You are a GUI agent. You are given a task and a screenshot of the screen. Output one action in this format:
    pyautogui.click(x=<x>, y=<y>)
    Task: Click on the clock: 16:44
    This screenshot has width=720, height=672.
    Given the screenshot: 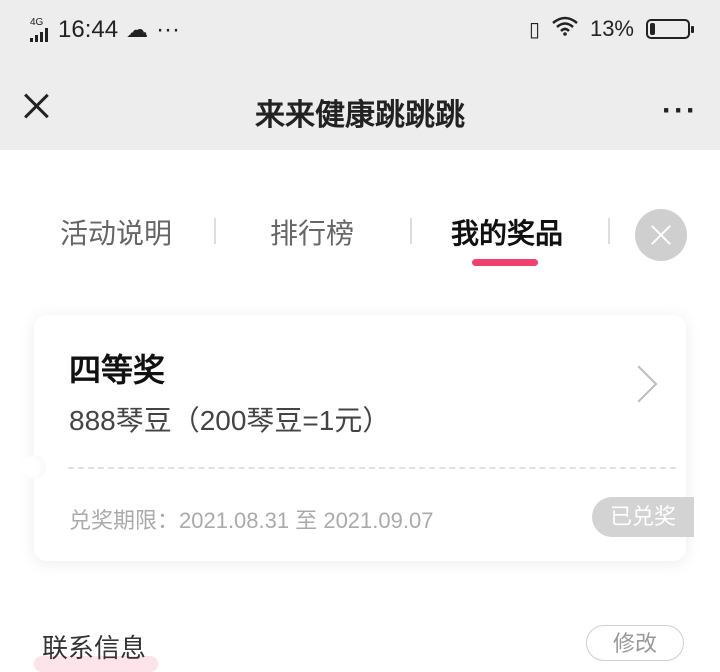 What is the action you would take?
    pyautogui.click(x=88, y=29)
    